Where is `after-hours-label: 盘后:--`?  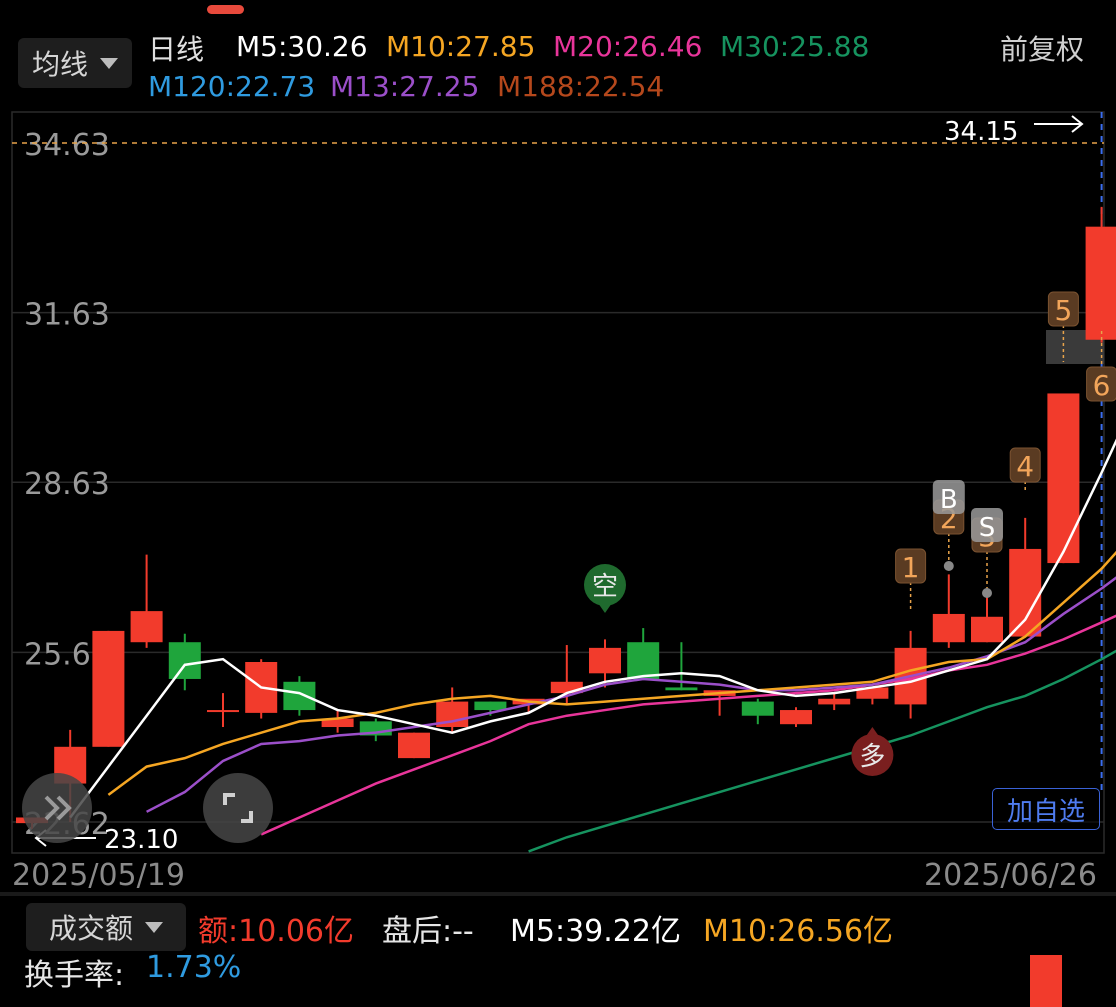
after-hours-label: 盘后:-- is located at coordinates (428, 931).